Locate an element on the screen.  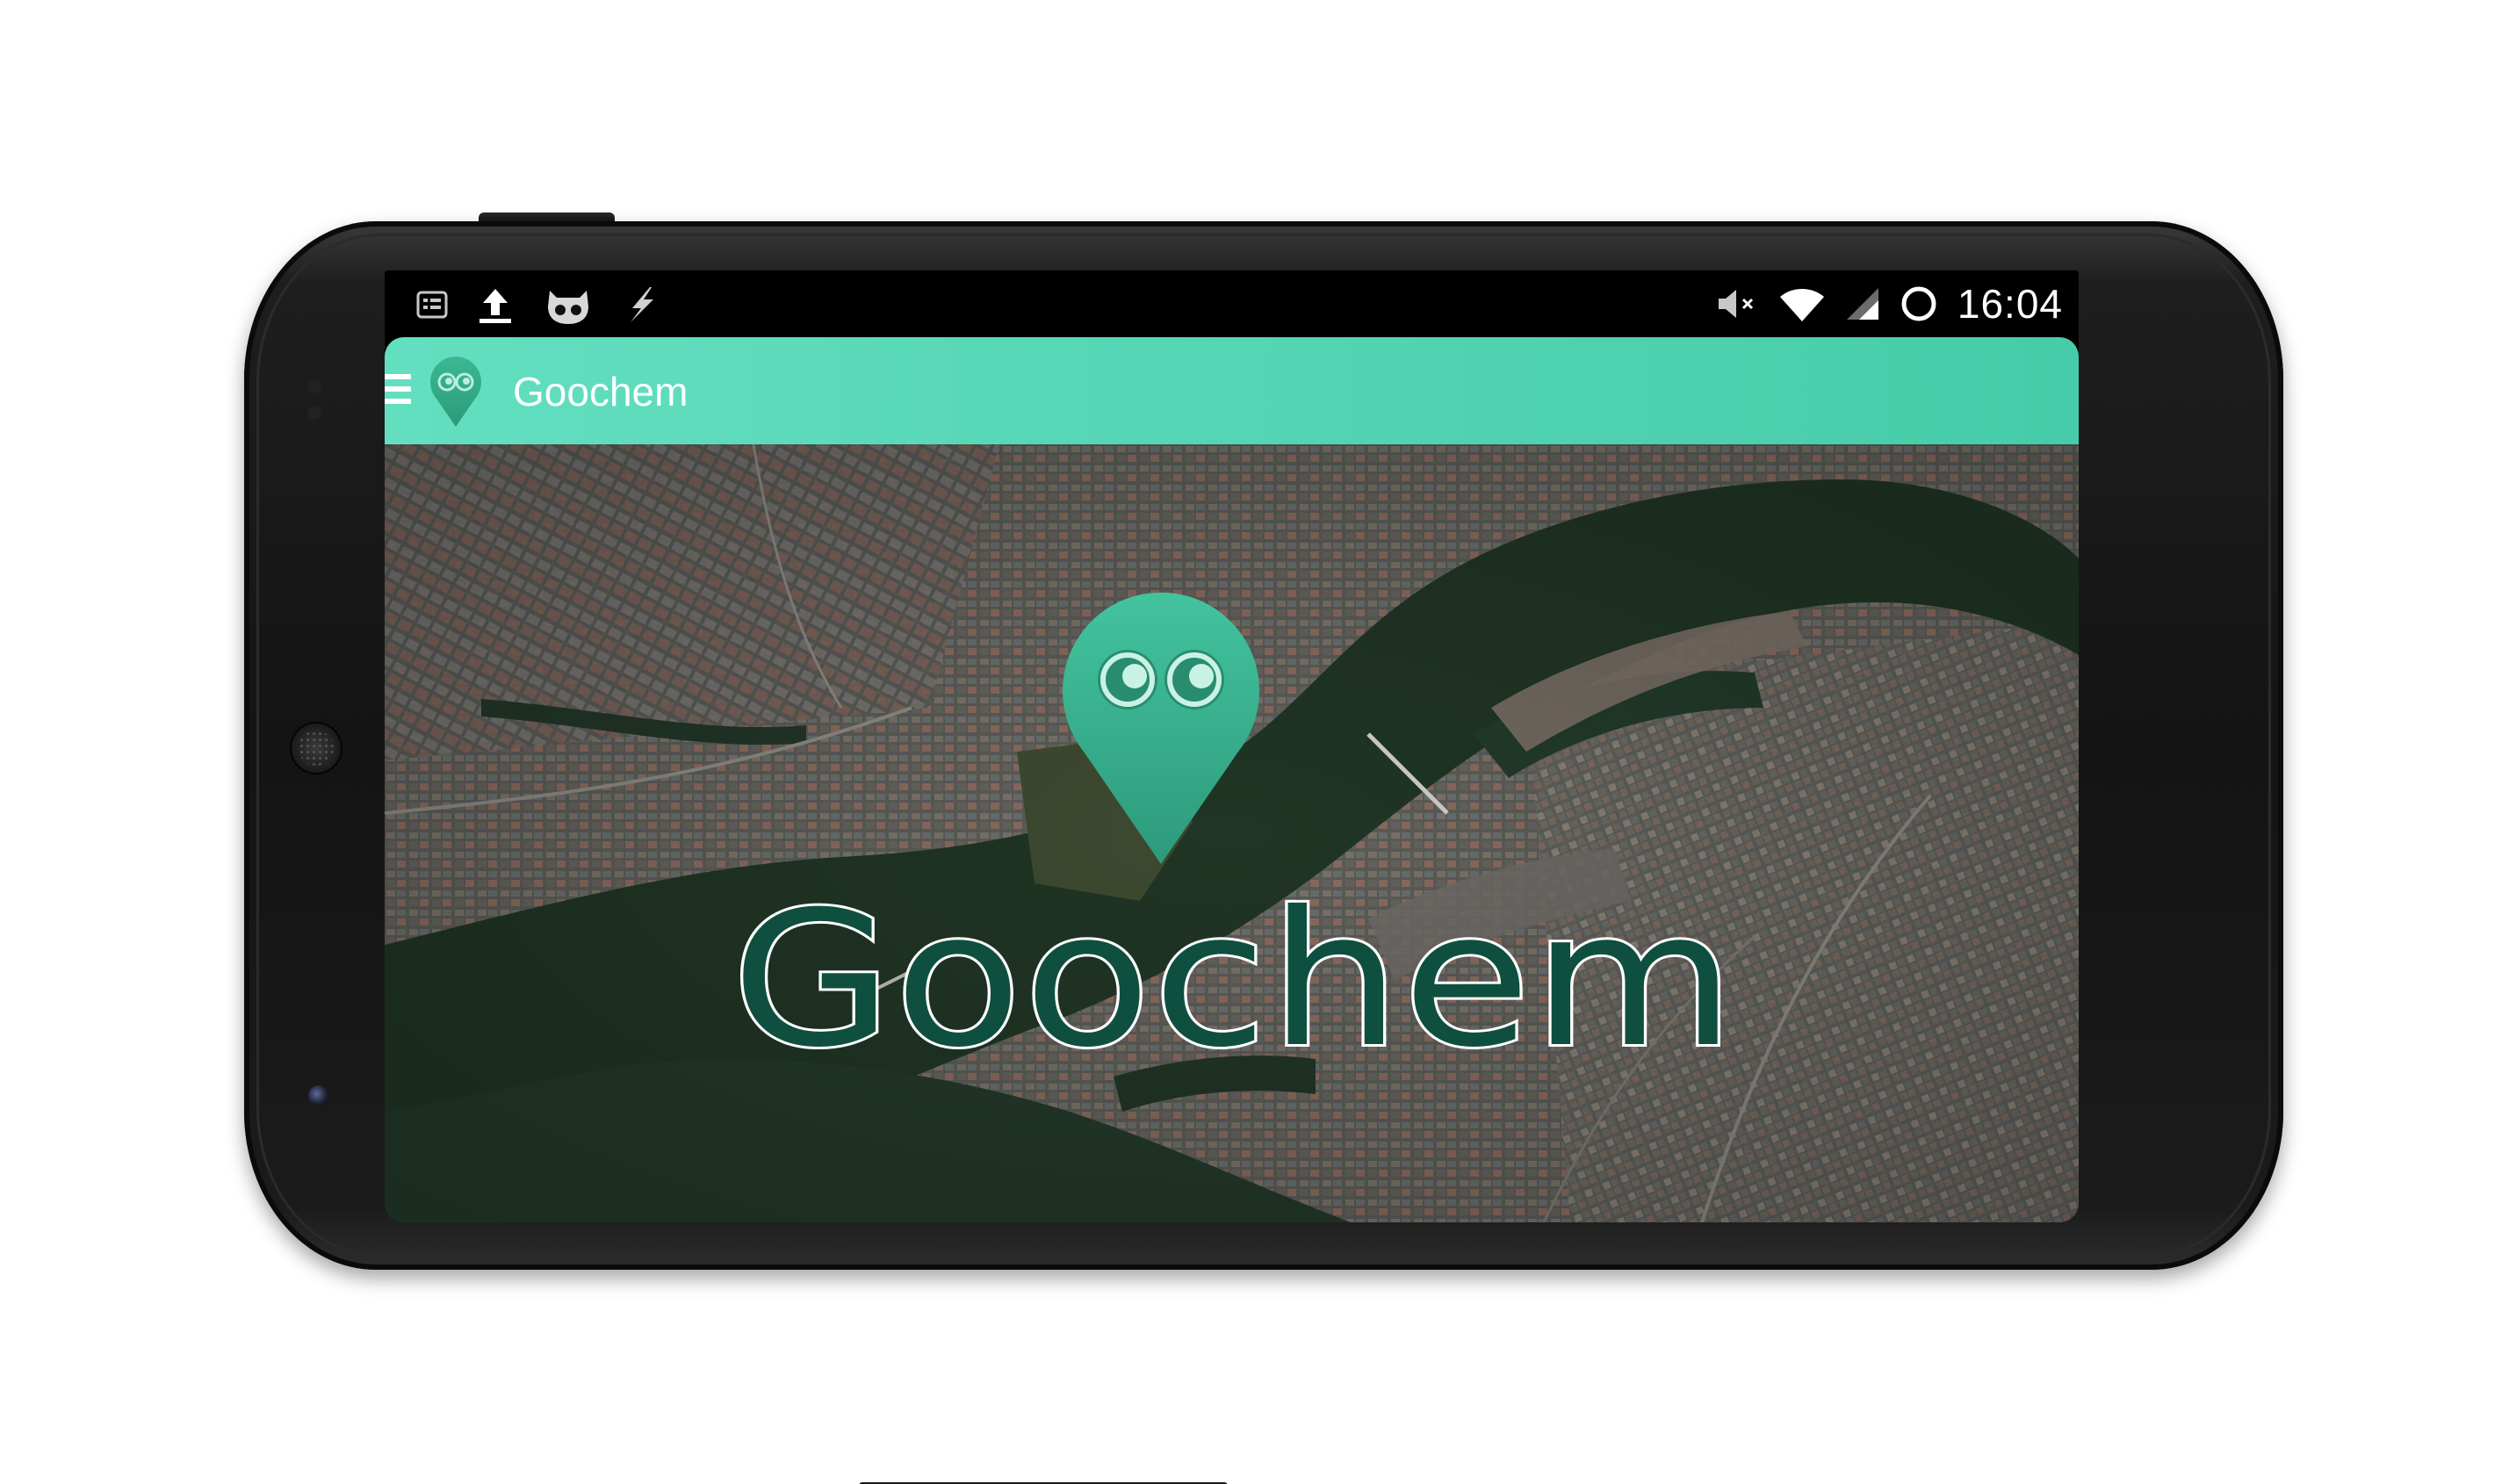
action-bar: Goochem is located at coordinates (1232, 390).